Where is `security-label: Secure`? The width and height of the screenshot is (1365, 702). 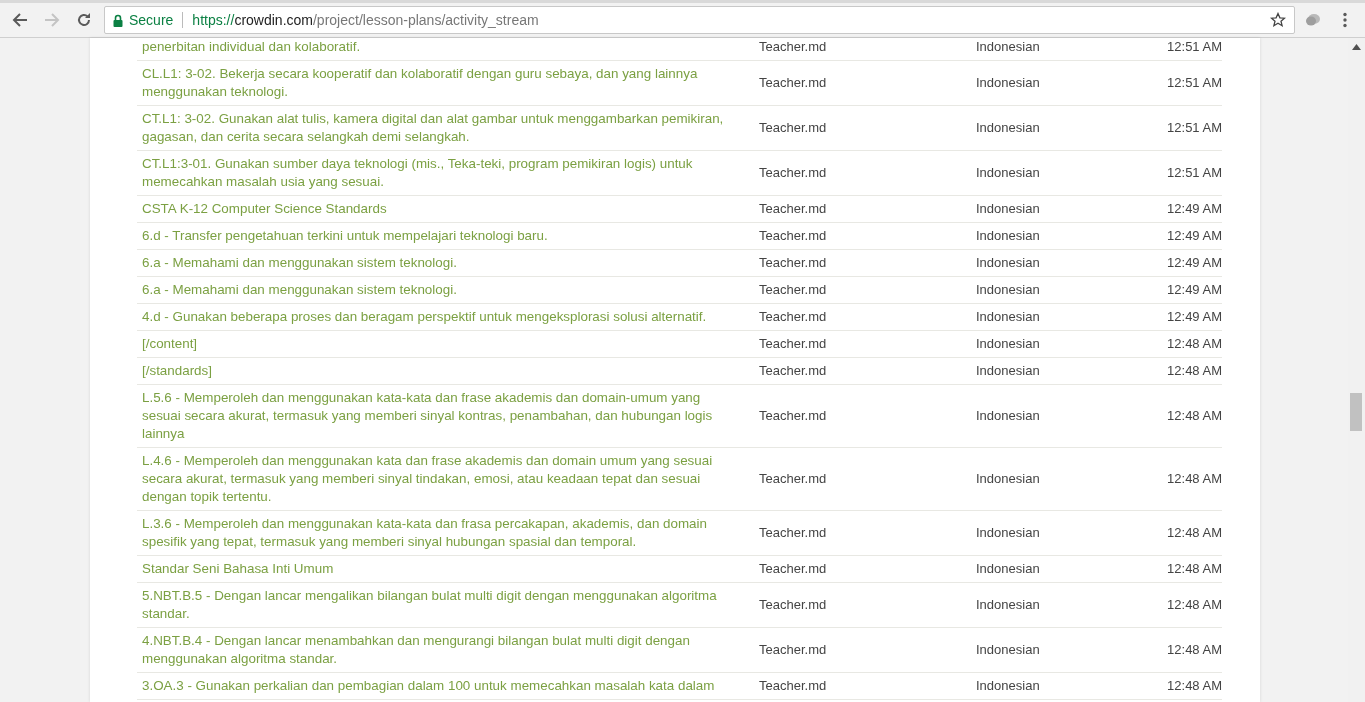
security-label: Secure is located at coordinates (151, 20).